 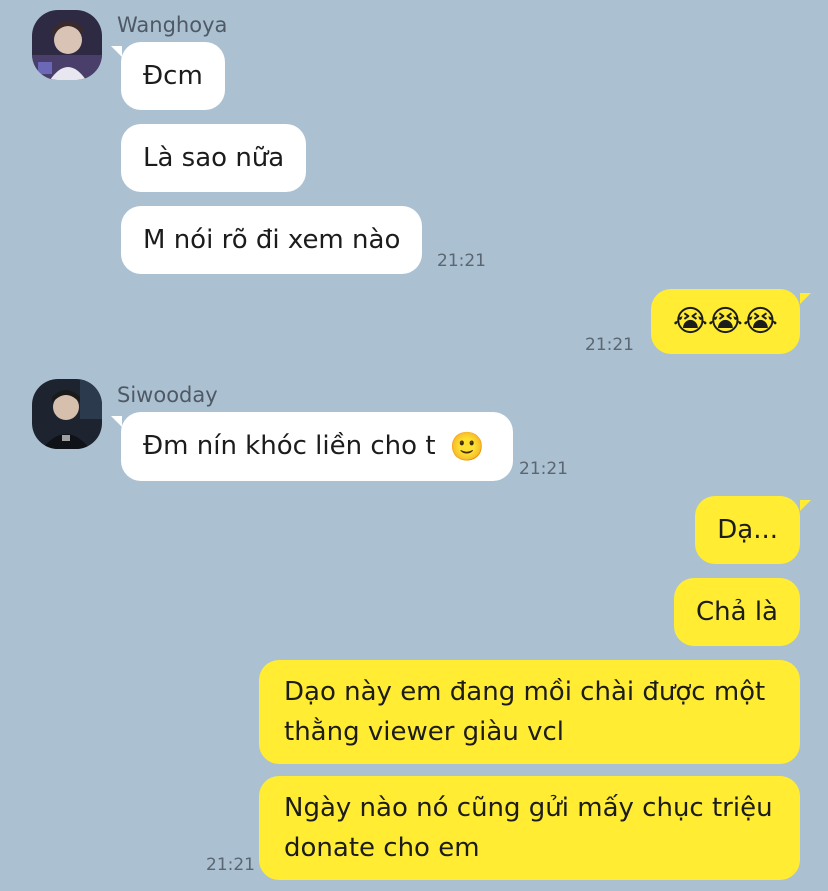 What do you see at coordinates (272, 240) in the screenshot?
I see `message-bubble: M nói rõ đi xem nào` at bounding box center [272, 240].